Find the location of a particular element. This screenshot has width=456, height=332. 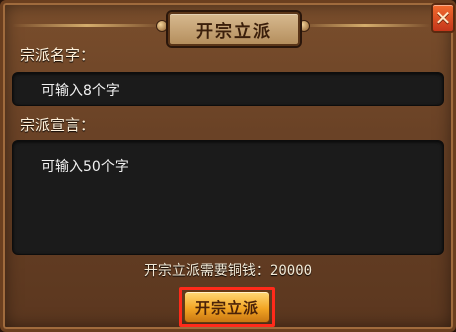

sect-name-placeholder: 可输入8个字 is located at coordinates (80, 91).